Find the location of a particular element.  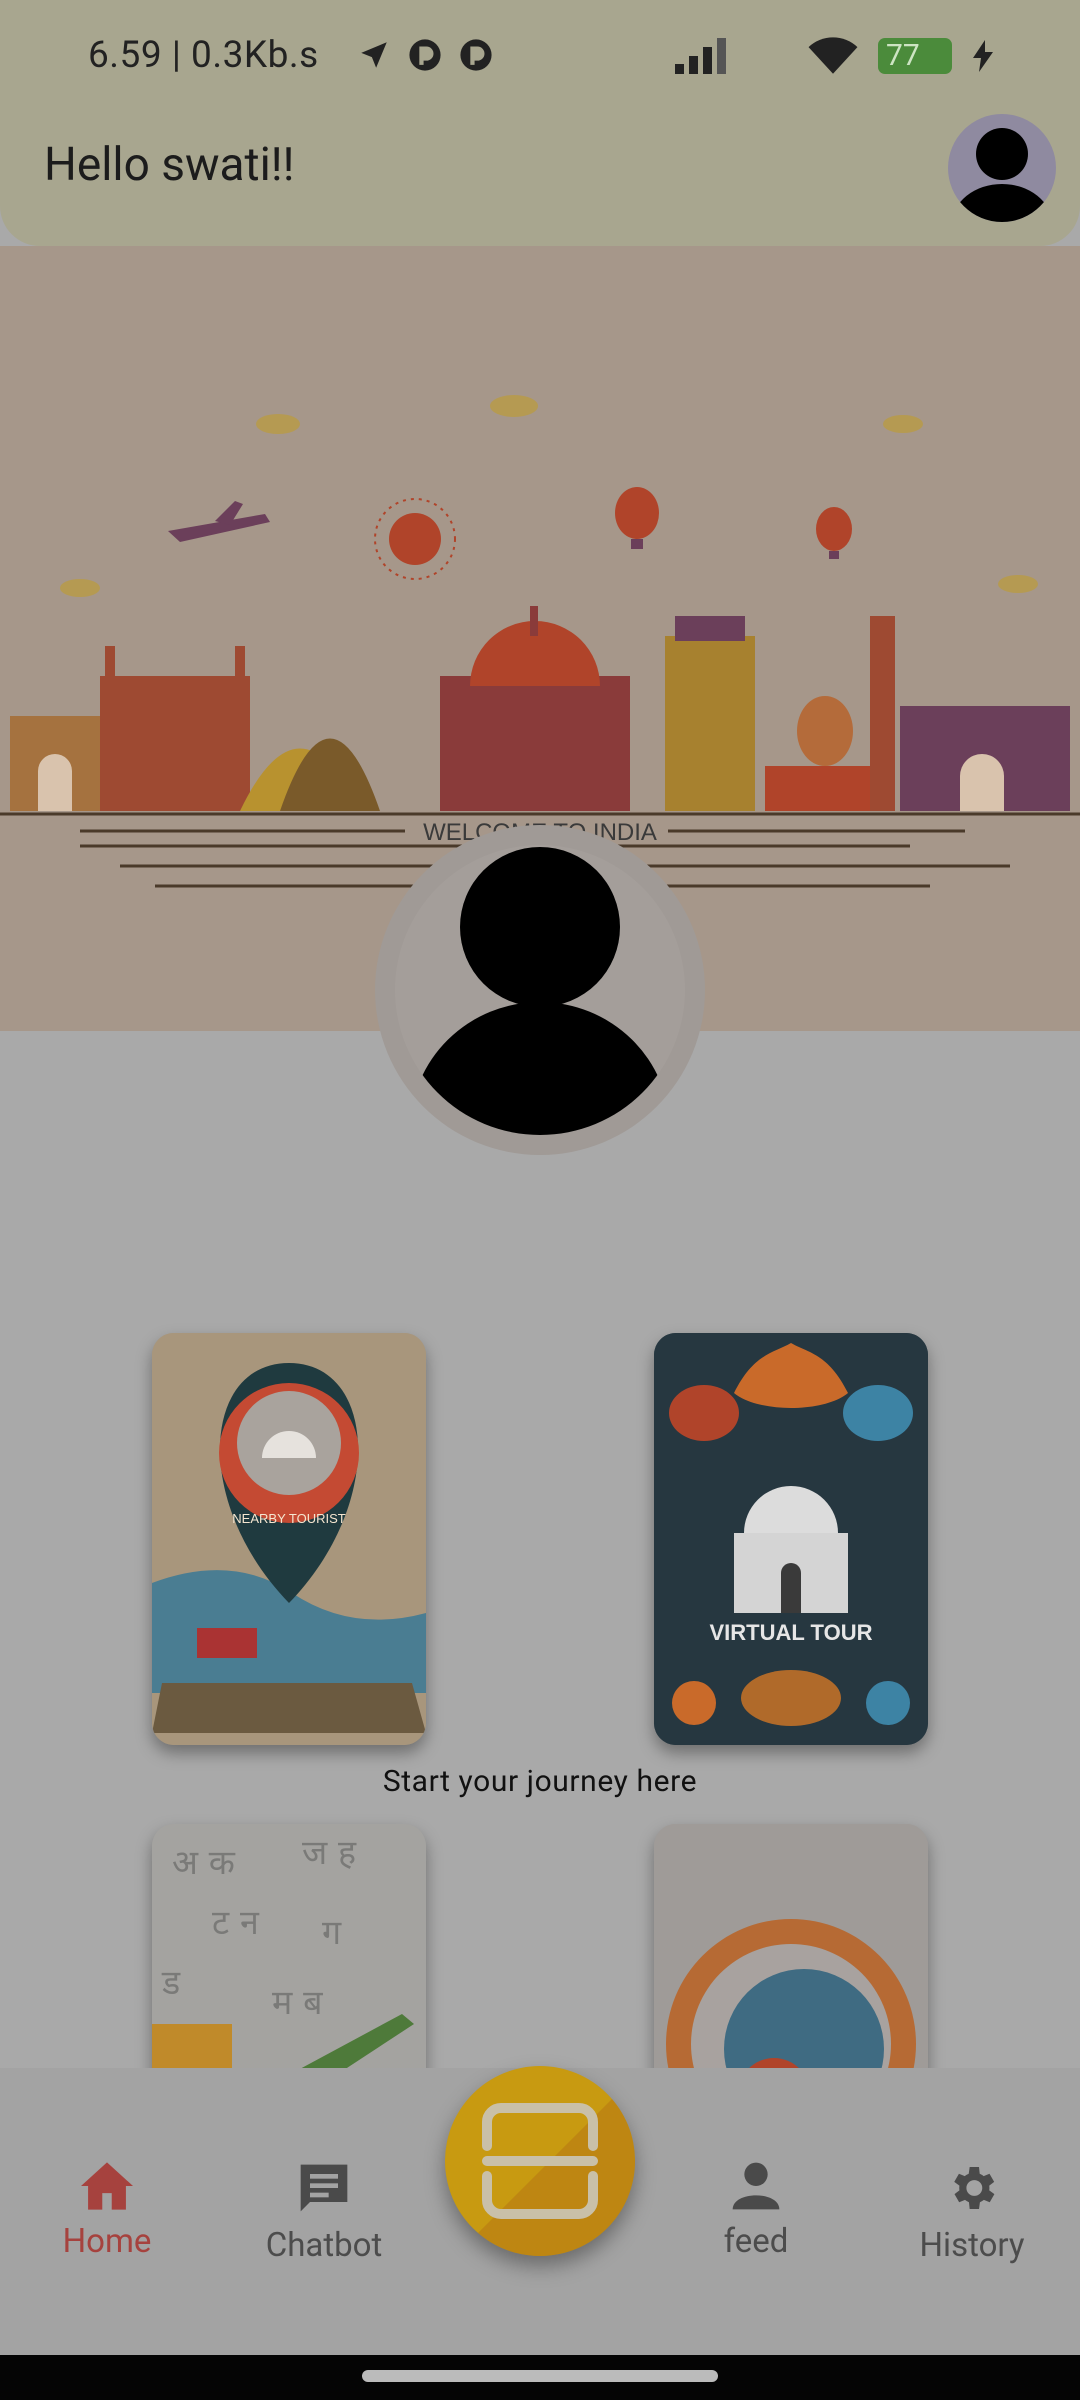

journey-caption: Start your journey here is located at coordinates (540, 1781).